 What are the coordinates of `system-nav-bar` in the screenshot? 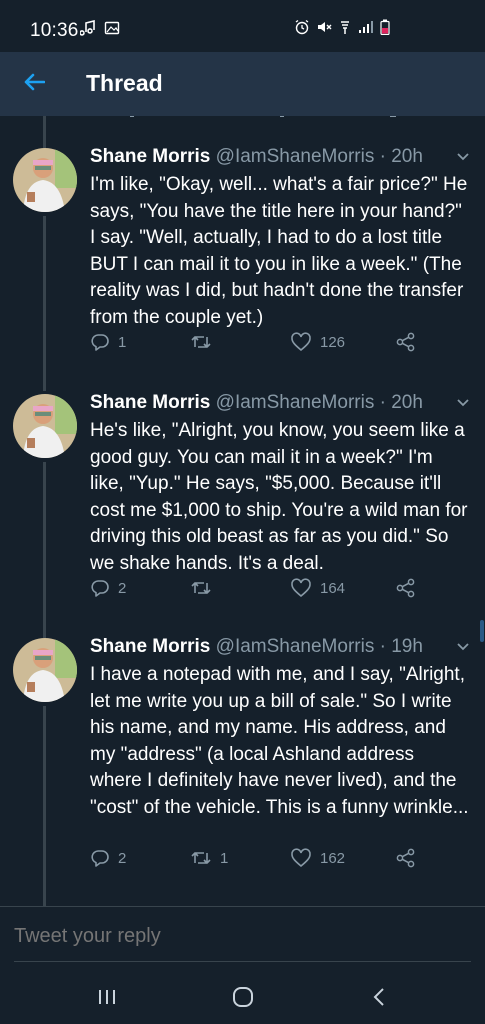 It's located at (242, 996).